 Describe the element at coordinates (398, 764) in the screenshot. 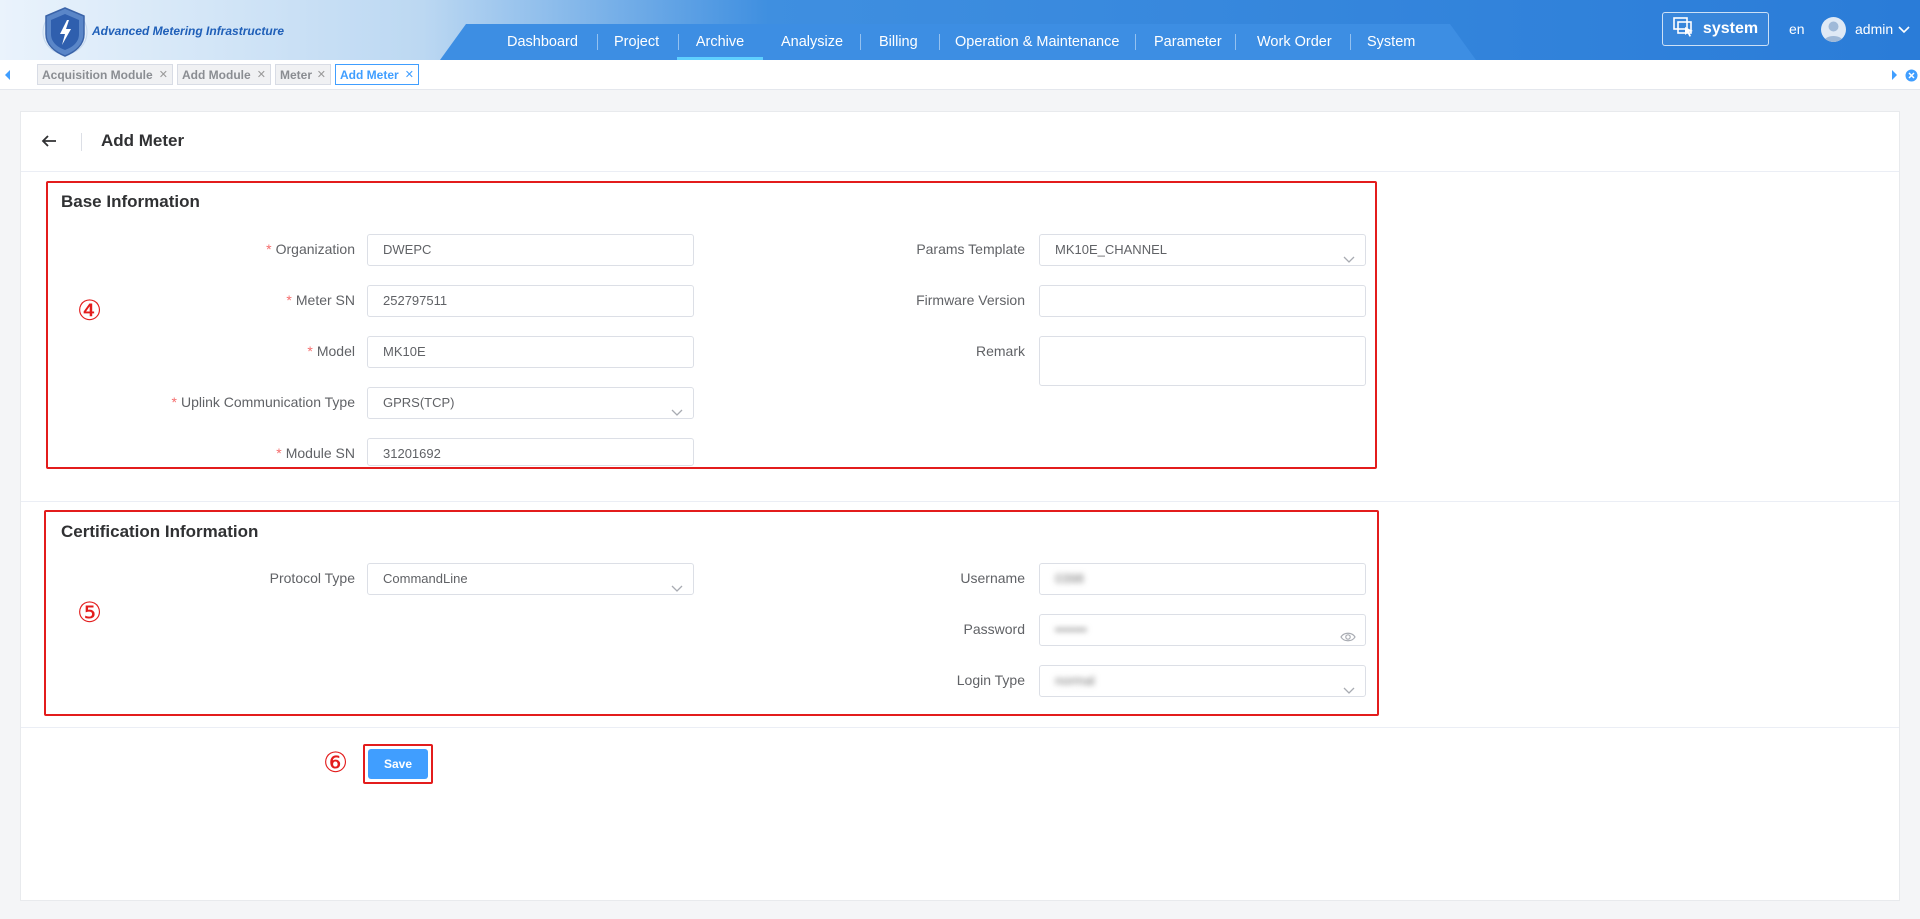

I see `save-button: Save` at that location.